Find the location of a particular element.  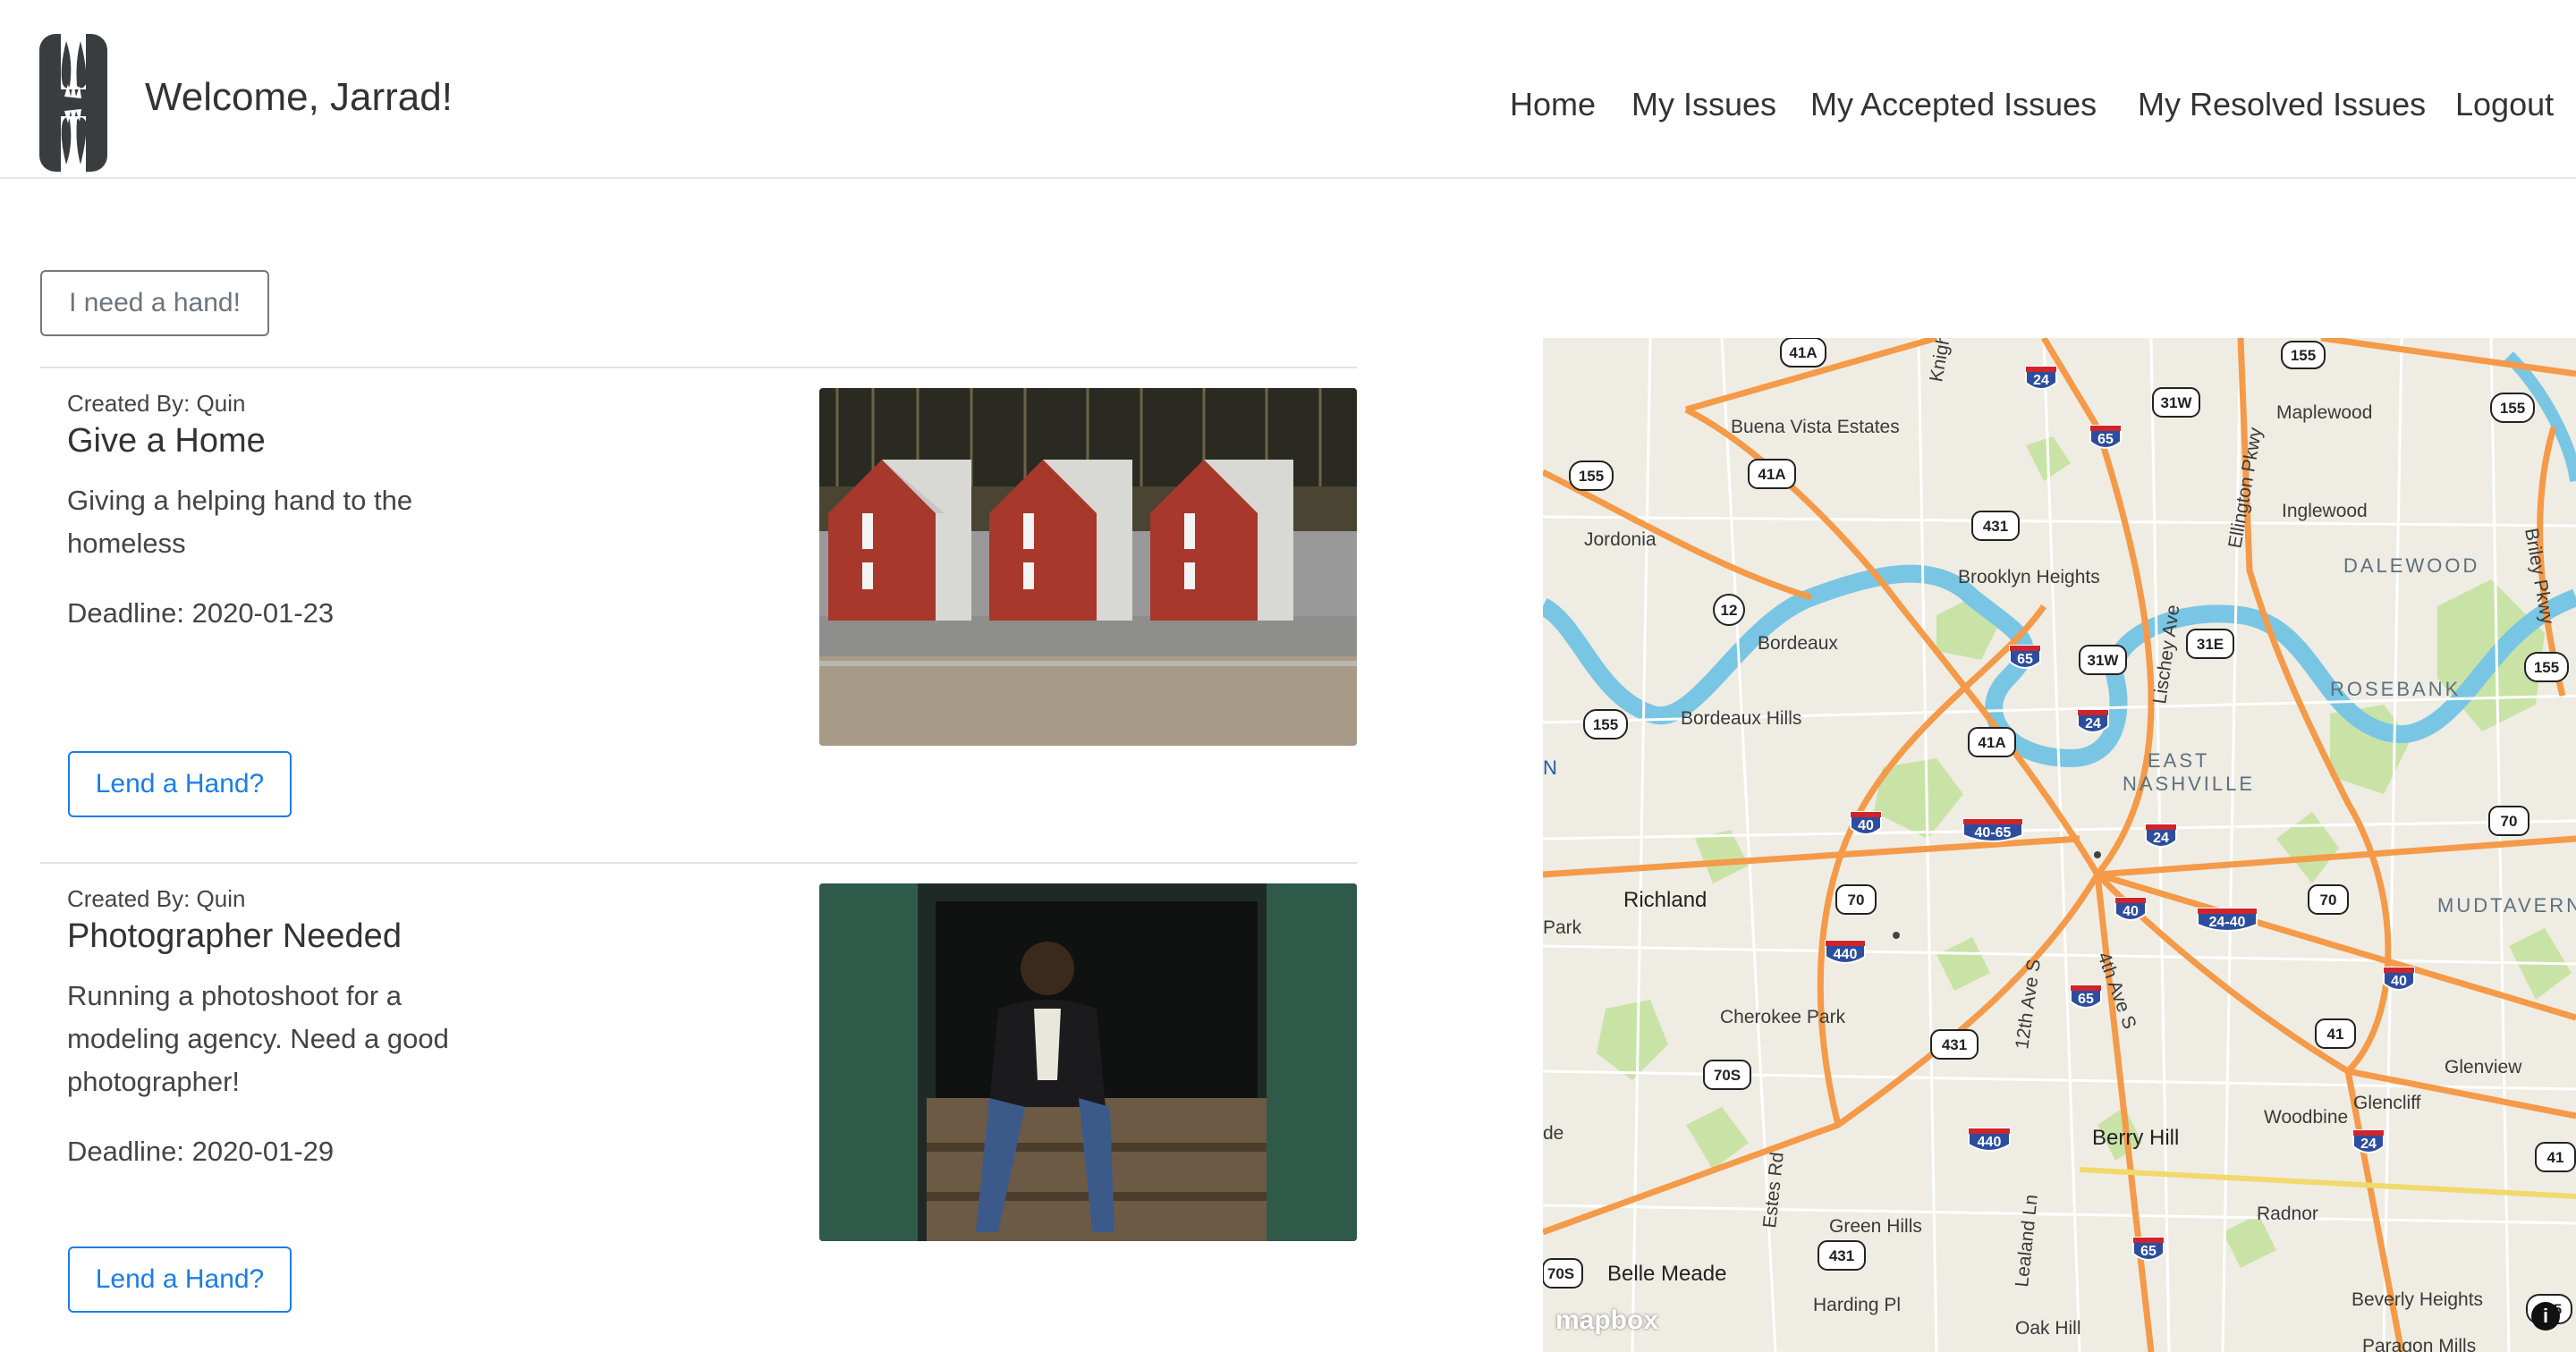

map-label: Ellington Pkwy is located at coordinates (2245, 488).